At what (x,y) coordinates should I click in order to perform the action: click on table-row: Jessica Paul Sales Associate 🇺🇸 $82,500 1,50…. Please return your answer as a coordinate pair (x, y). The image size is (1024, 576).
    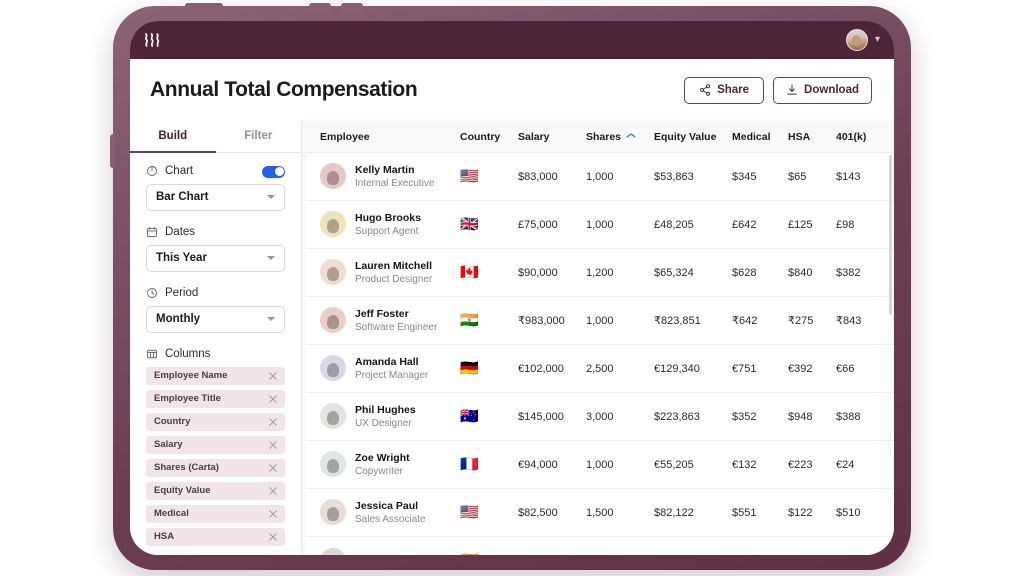
    Looking at the image, I should click on (600, 513).